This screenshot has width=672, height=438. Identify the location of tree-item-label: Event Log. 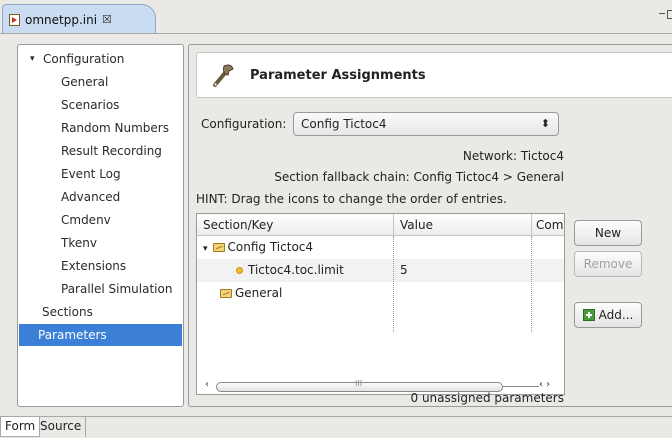
(91, 174).